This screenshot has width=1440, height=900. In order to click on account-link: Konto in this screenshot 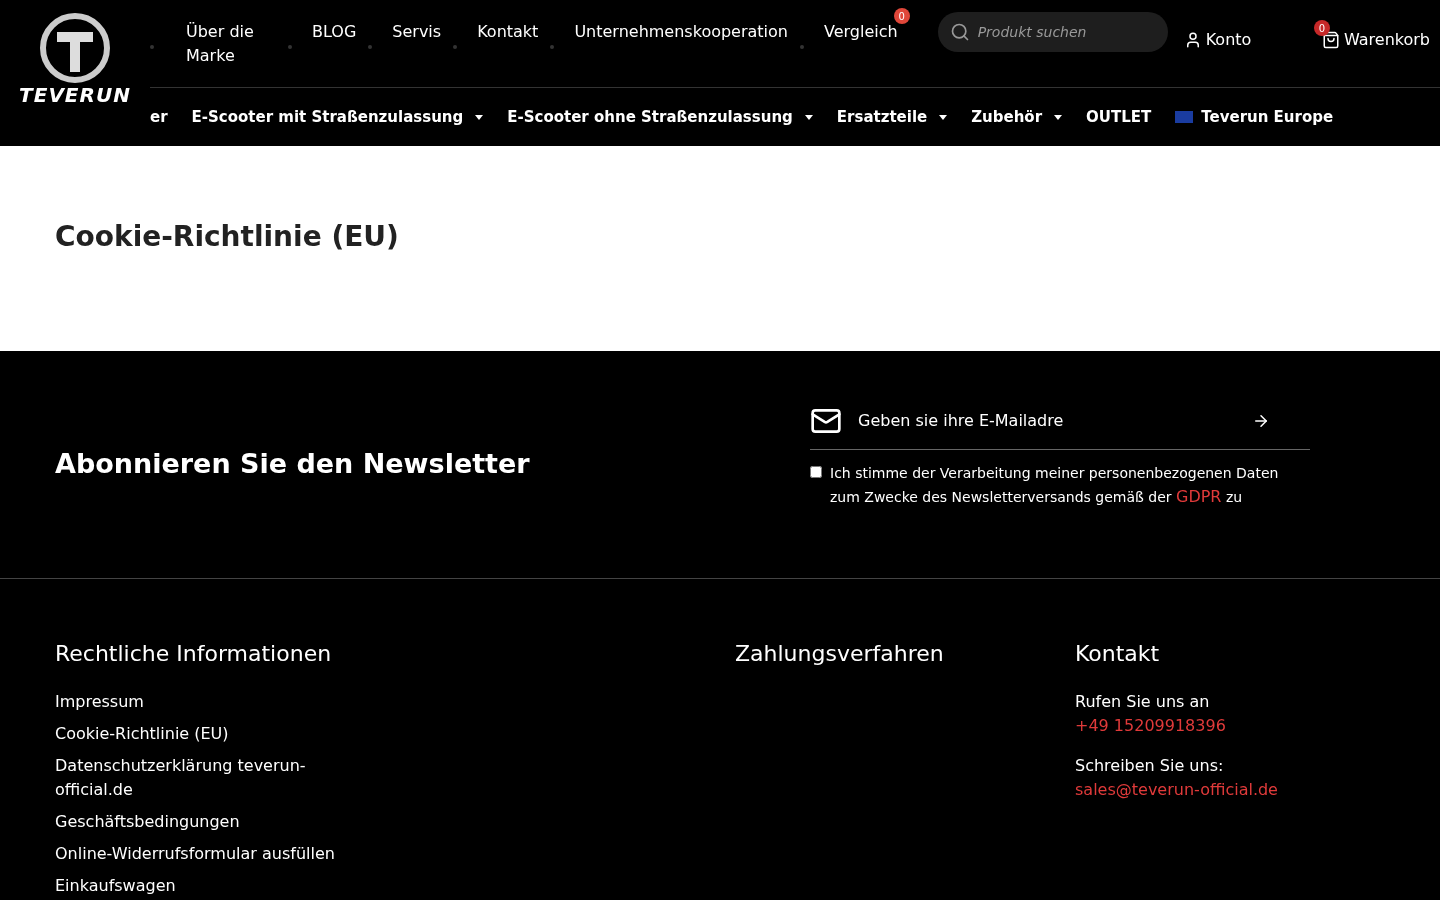, I will do `click(1217, 40)`.